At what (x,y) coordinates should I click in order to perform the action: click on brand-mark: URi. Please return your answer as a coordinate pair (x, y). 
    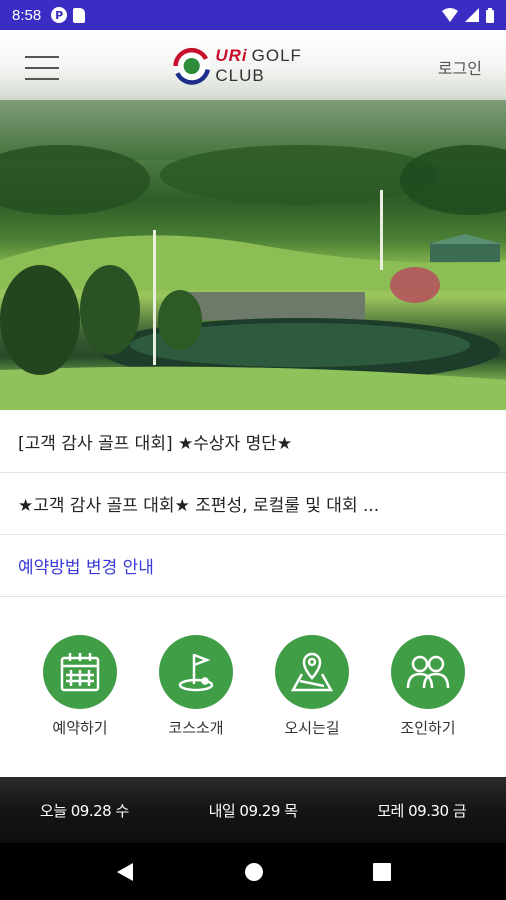
    Looking at the image, I should click on (231, 55).